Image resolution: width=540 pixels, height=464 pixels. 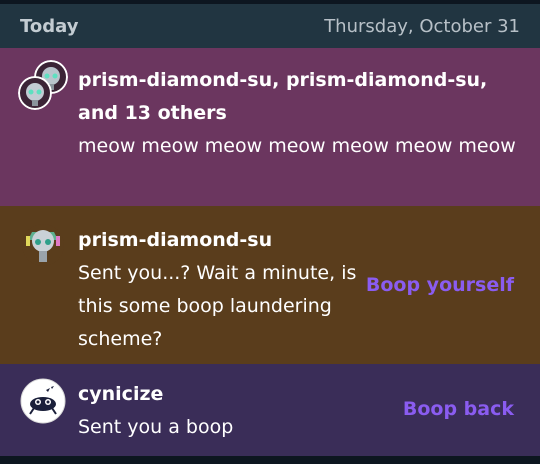 I want to click on boop-yourself-button: Boop yourself, so click(x=440, y=285).